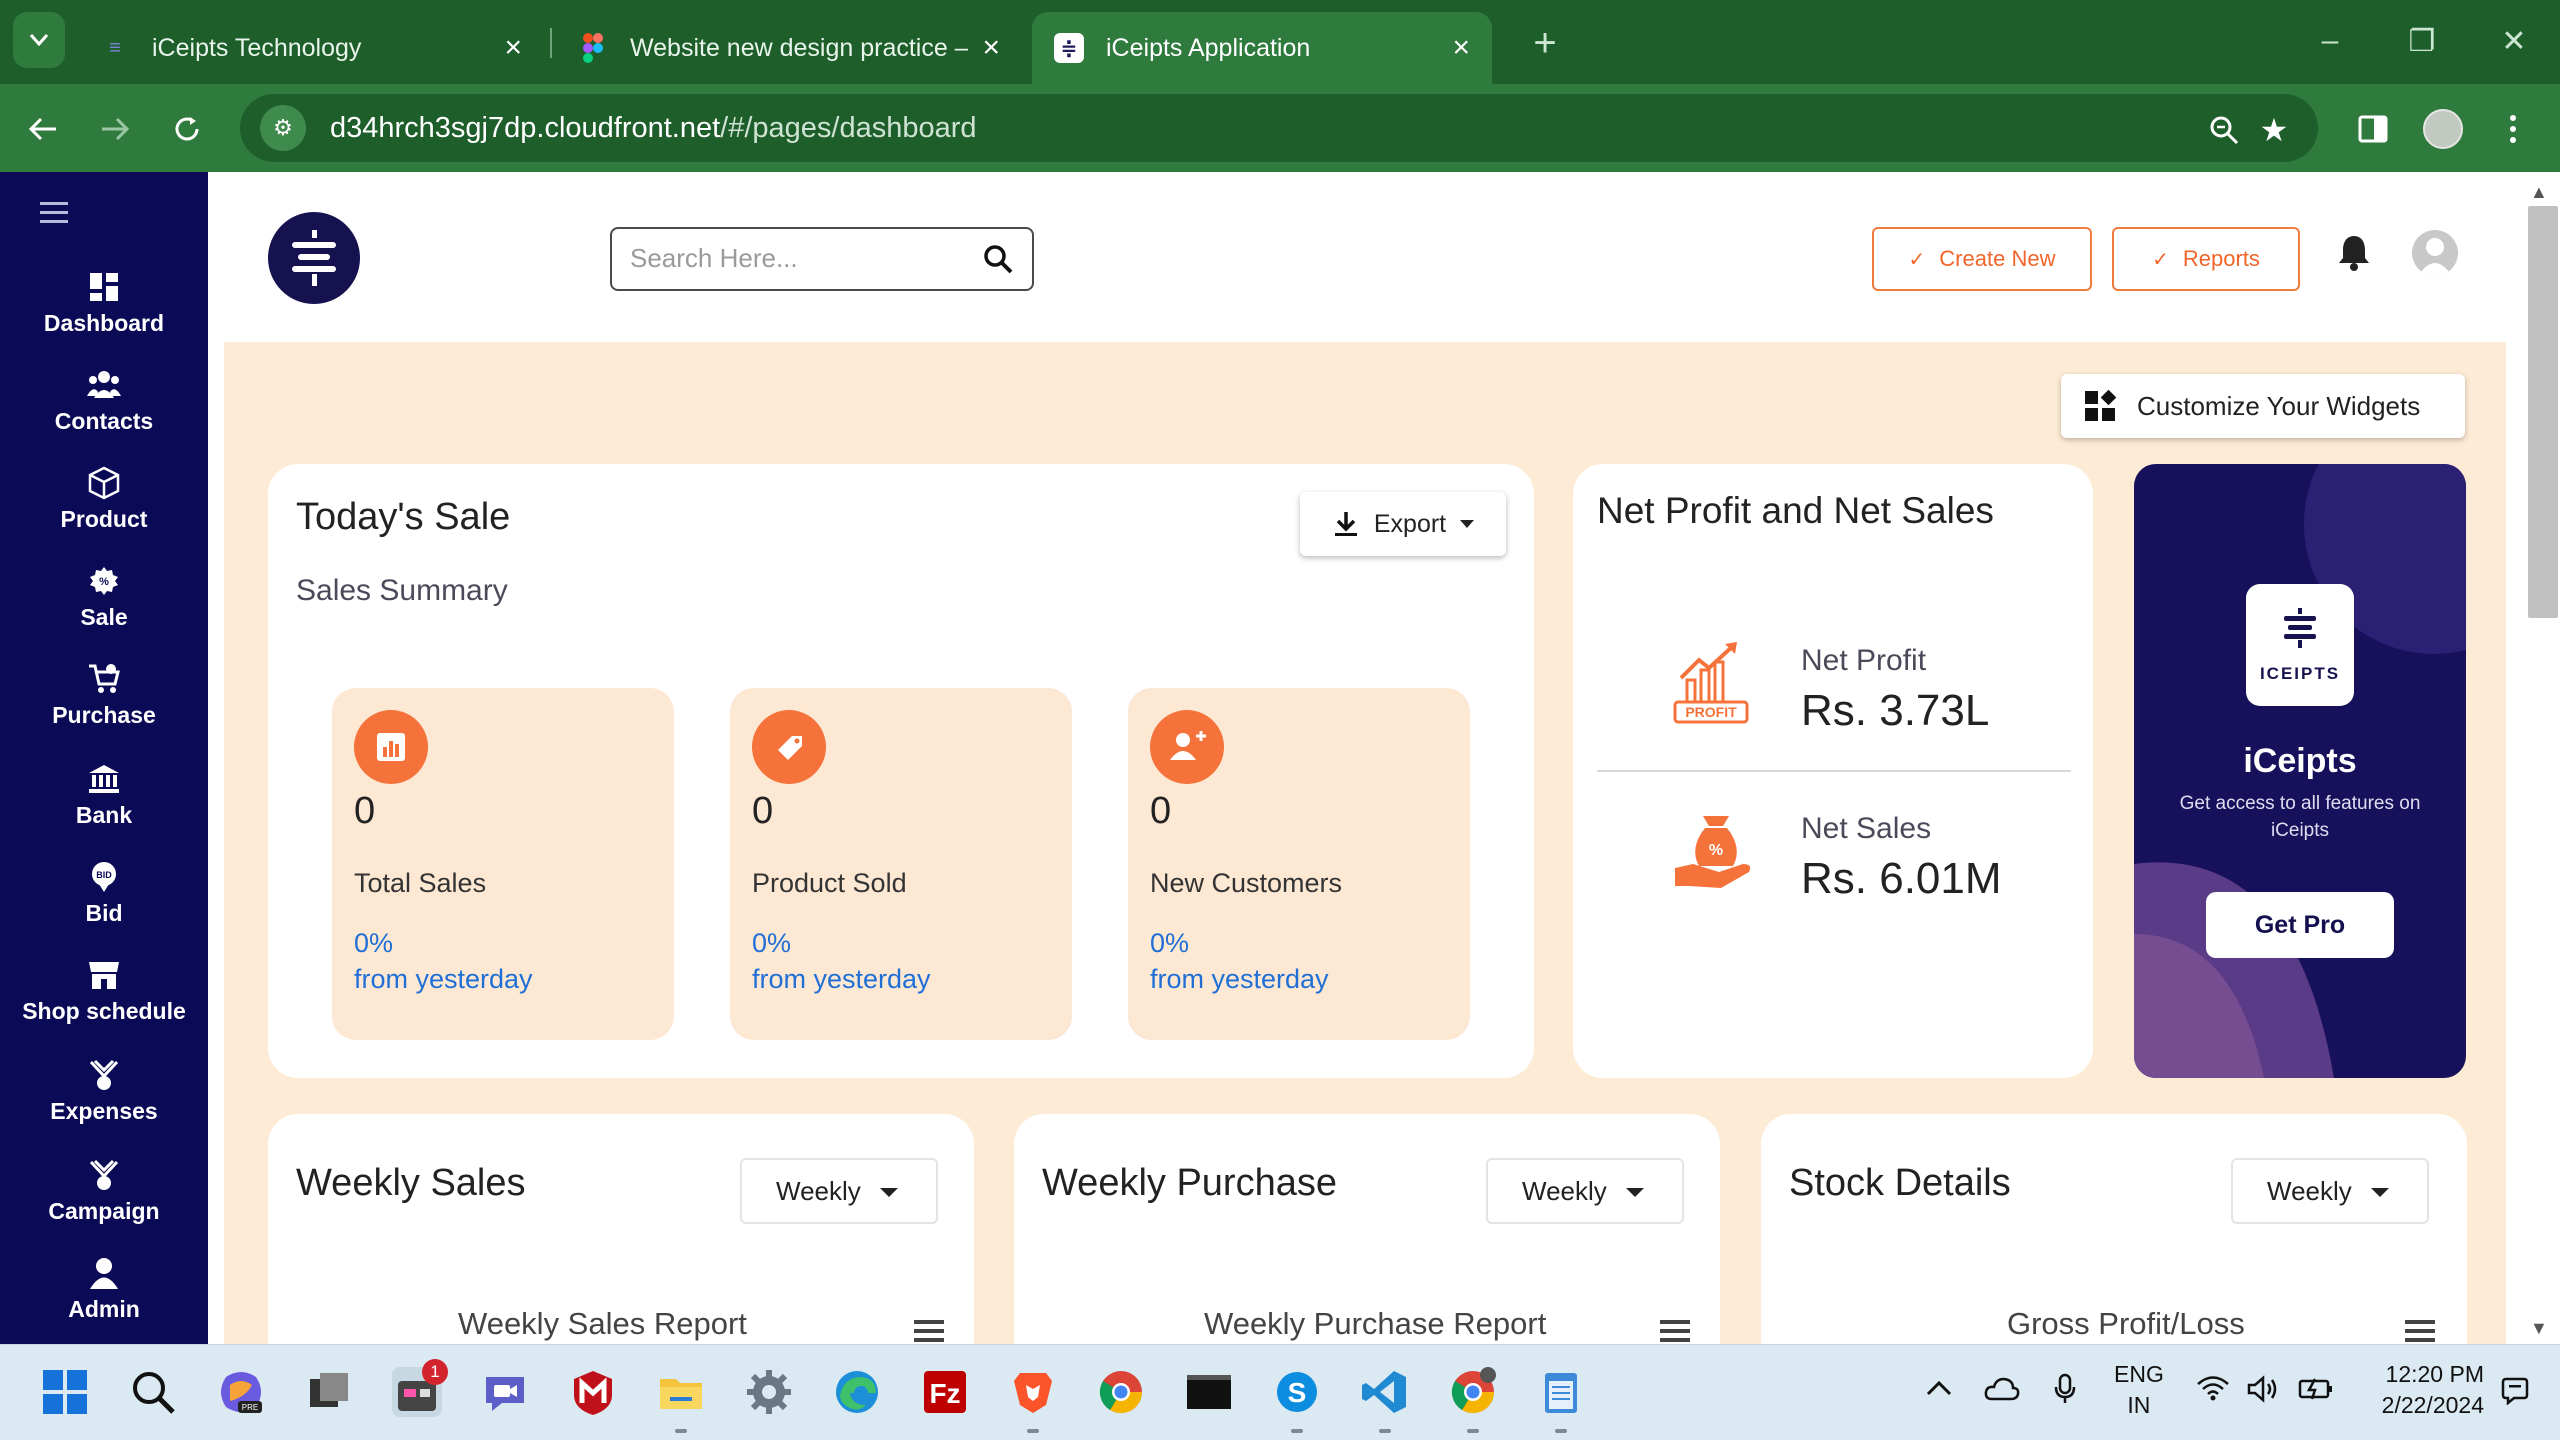  Describe the element at coordinates (153, 1392) in the screenshot. I see `search-taskbar-icon` at that location.